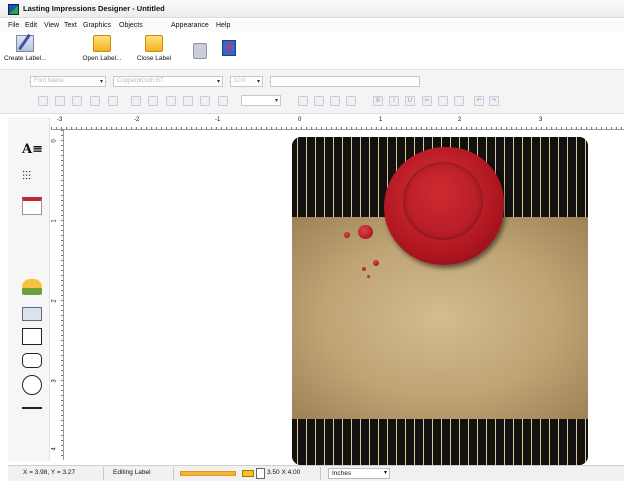 The height and width of the screenshot is (481, 624). I want to click on font-name-dropdown: Font Name ▾, so click(68, 81).